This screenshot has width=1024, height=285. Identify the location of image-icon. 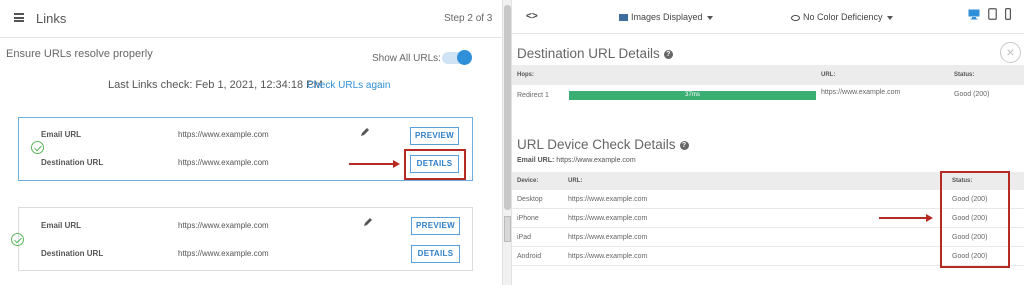
(623, 18).